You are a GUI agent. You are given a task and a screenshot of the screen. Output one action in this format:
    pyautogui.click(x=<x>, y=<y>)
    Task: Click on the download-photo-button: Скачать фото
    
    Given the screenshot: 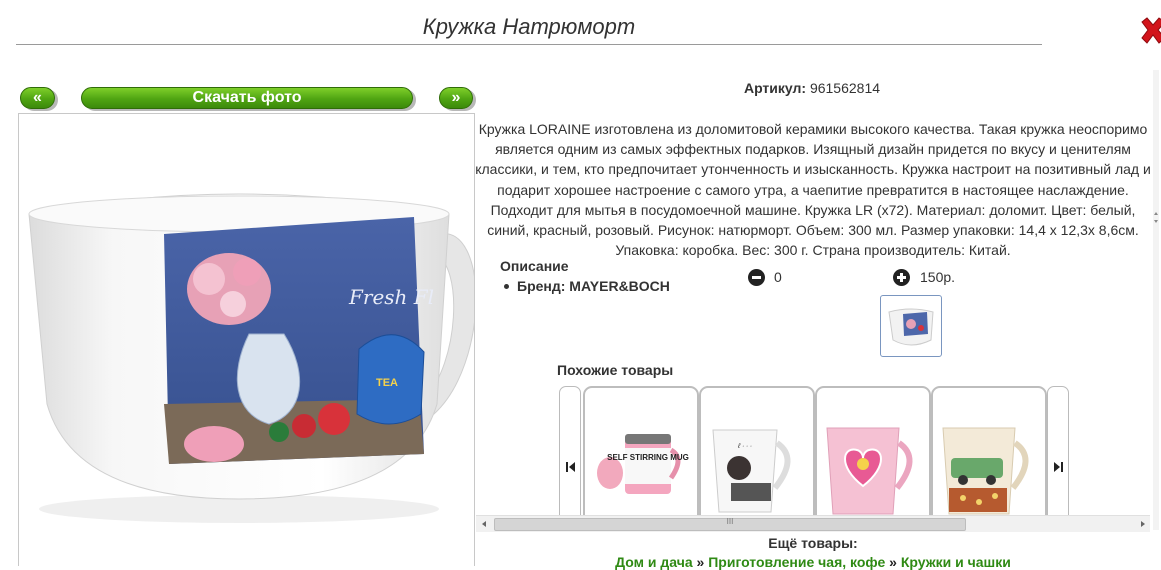 What is the action you would take?
    pyautogui.click(x=247, y=98)
    